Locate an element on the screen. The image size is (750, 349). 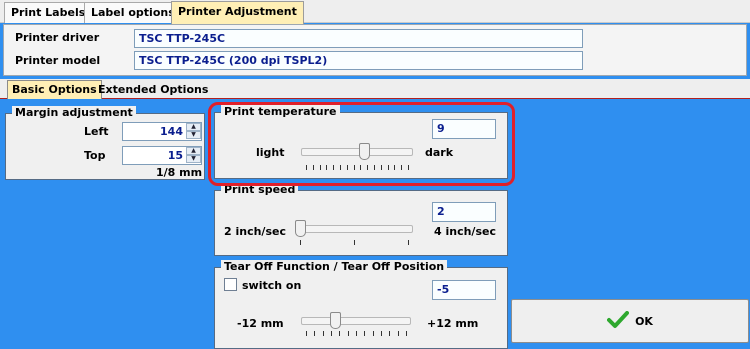
tab-basic-options: Basic Options is located at coordinates (54, 89).